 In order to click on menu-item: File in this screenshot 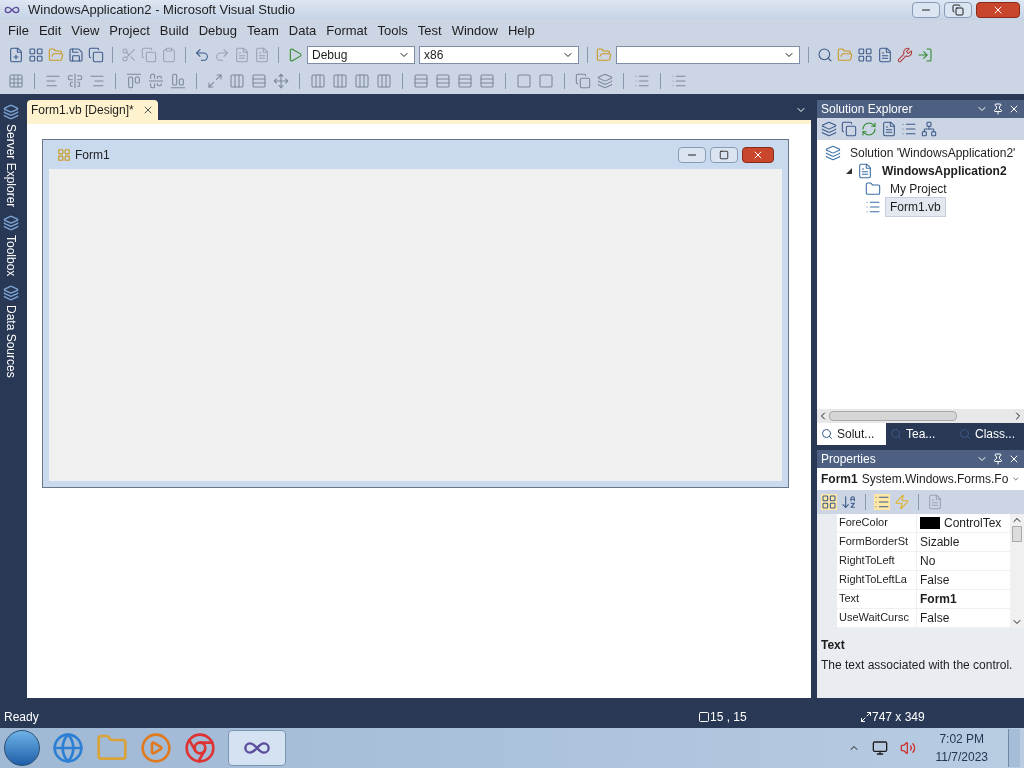, I will do `click(18, 31)`.